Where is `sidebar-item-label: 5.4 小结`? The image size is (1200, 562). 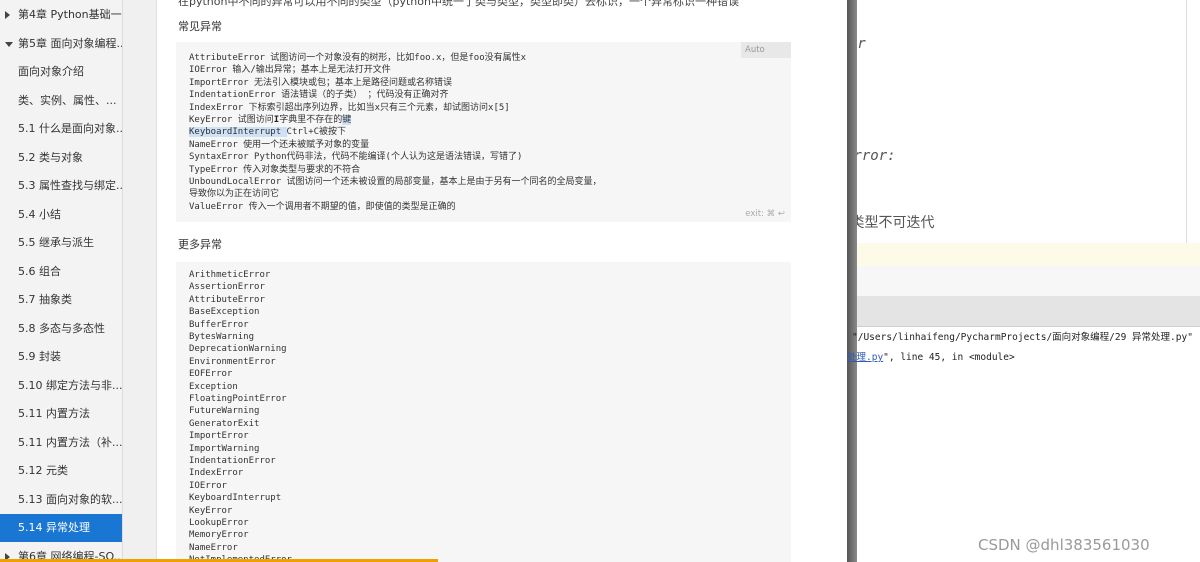 sidebar-item-label: 5.4 小结 is located at coordinates (39, 214).